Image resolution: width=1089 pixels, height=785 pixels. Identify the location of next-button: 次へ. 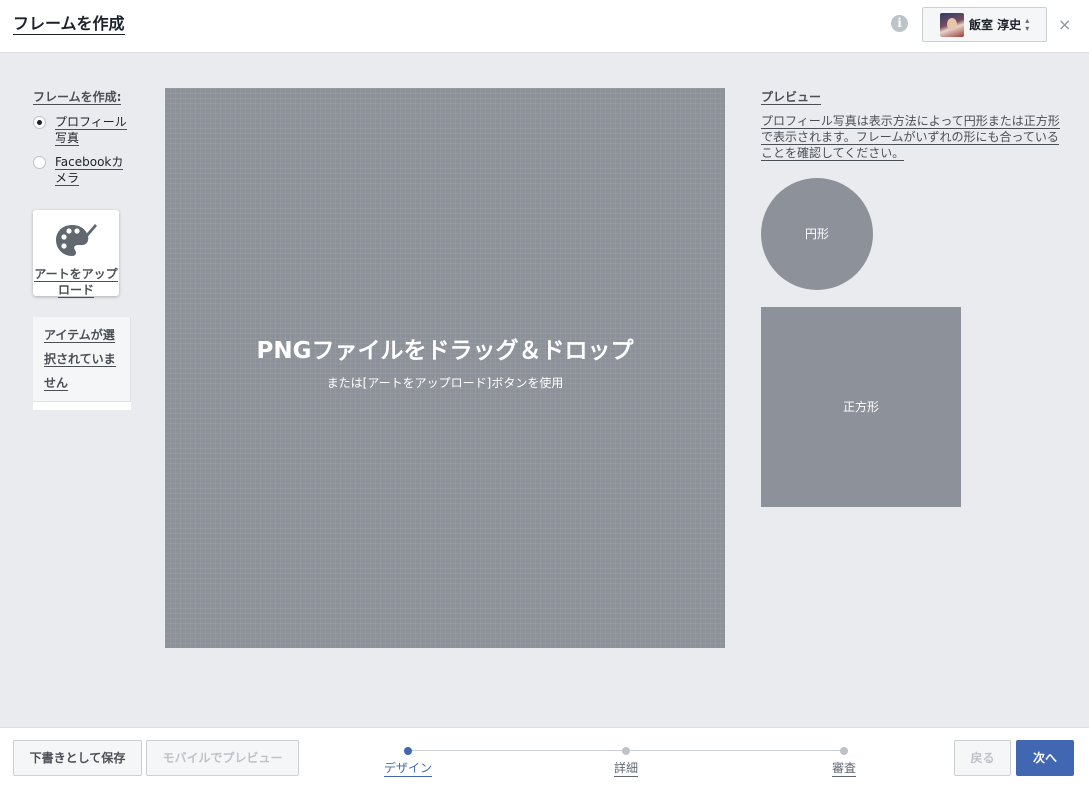
(1045, 758).